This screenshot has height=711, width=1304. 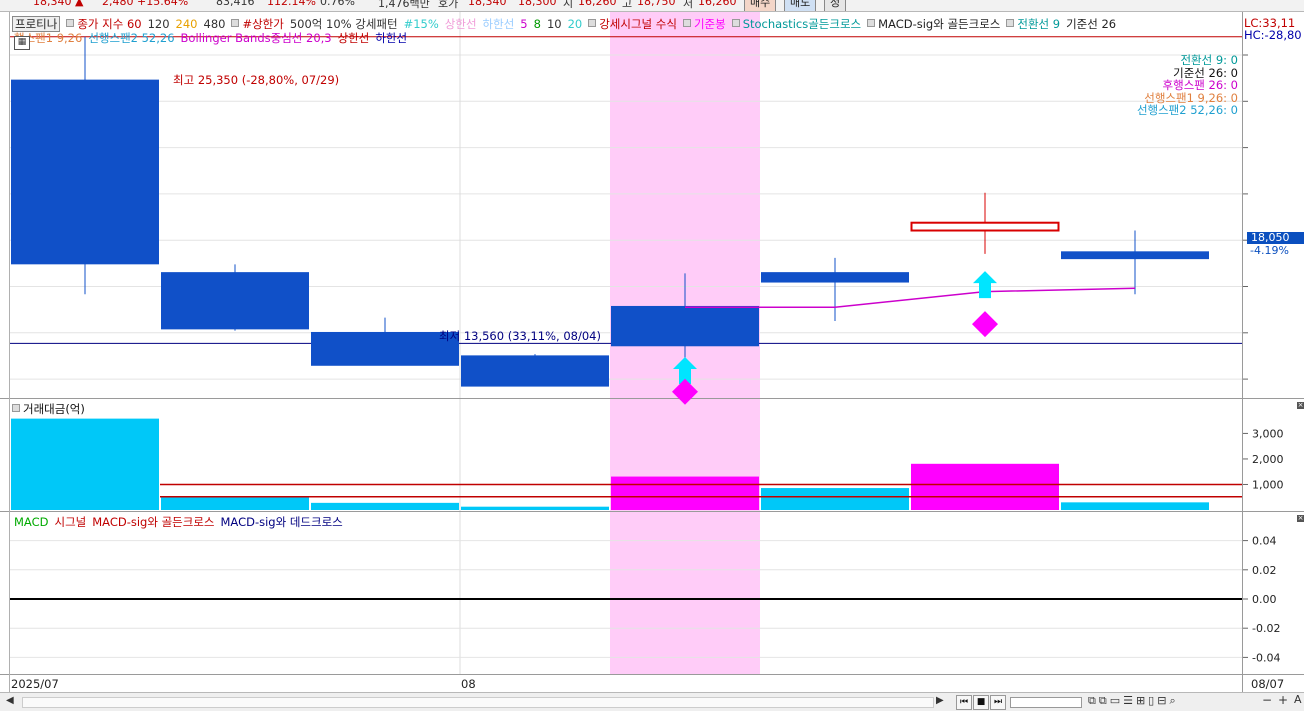 I want to click on scroll-right-icon: ▶, so click(x=940, y=700).